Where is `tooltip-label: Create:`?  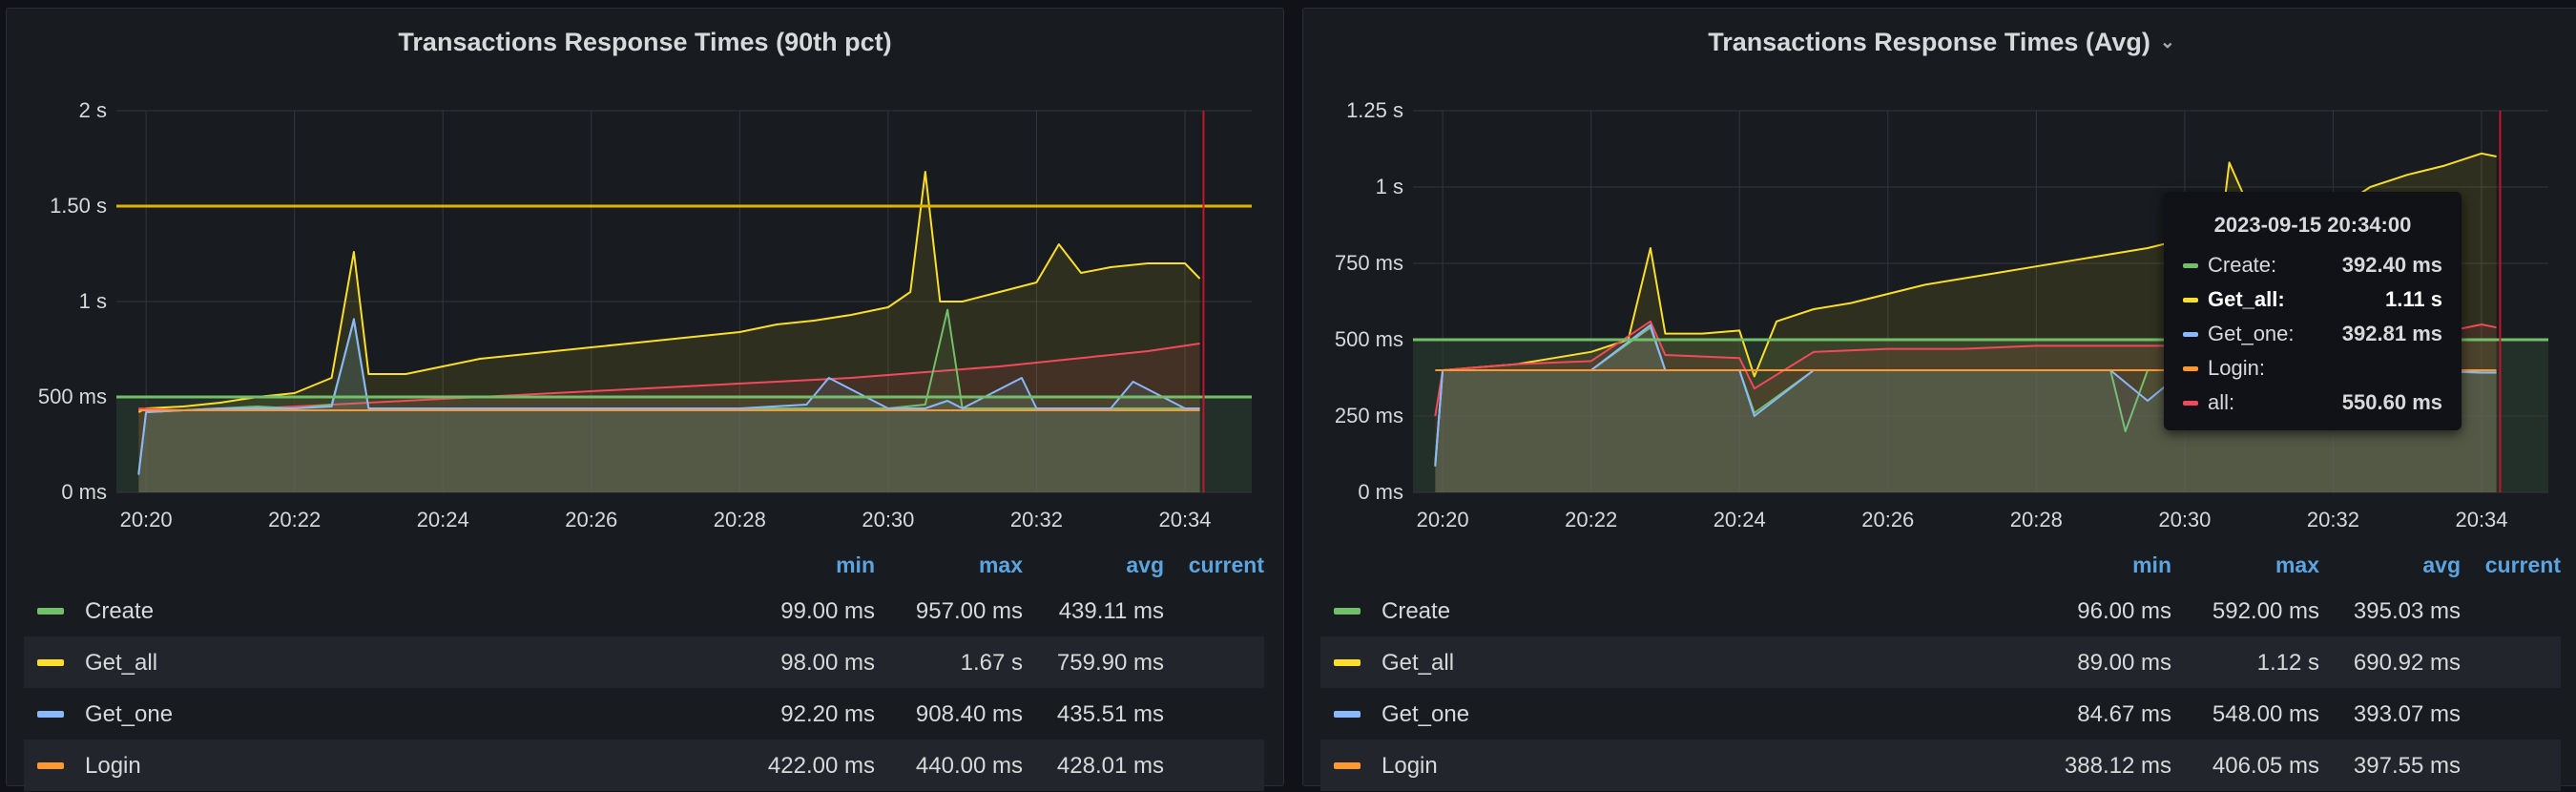 tooltip-label: Create: is located at coordinates (2242, 265).